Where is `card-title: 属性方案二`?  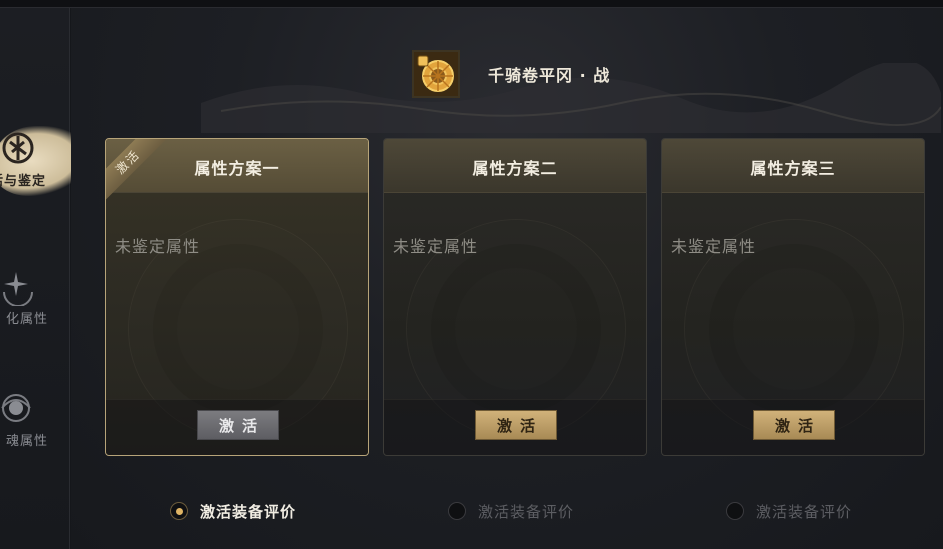
card-title: 属性方案二 is located at coordinates (515, 168).